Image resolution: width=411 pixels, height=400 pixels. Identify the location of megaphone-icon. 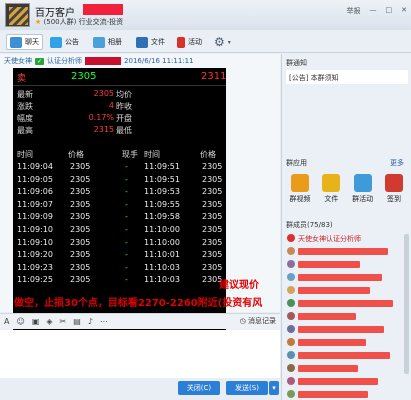
(56, 42).